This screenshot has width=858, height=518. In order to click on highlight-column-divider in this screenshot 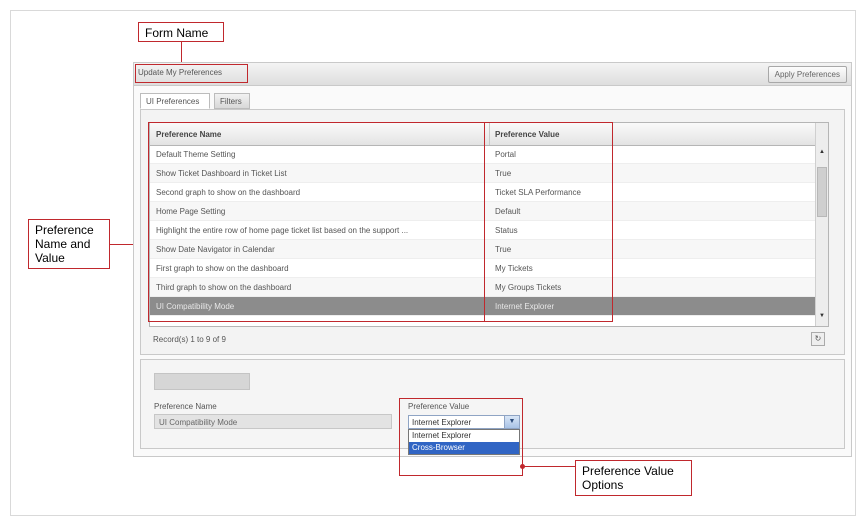, I will do `click(484, 222)`.